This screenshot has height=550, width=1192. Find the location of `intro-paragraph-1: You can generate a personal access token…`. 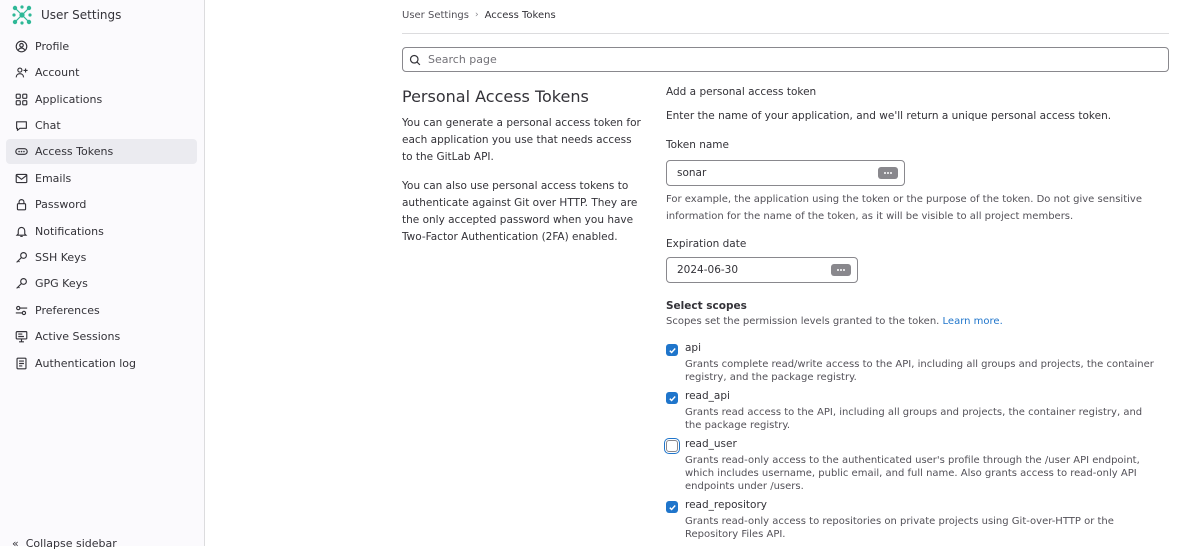

intro-paragraph-1: You can generate a personal access token… is located at coordinates (521, 140).